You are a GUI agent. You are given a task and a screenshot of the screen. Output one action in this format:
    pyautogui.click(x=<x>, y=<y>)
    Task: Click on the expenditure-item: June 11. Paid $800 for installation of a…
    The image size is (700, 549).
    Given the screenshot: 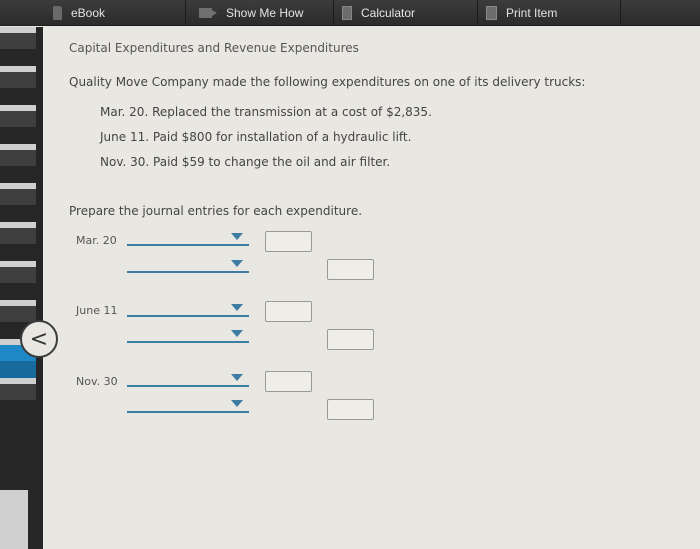 What is the action you would take?
    pyautogui.click(x=256, y=137)
    